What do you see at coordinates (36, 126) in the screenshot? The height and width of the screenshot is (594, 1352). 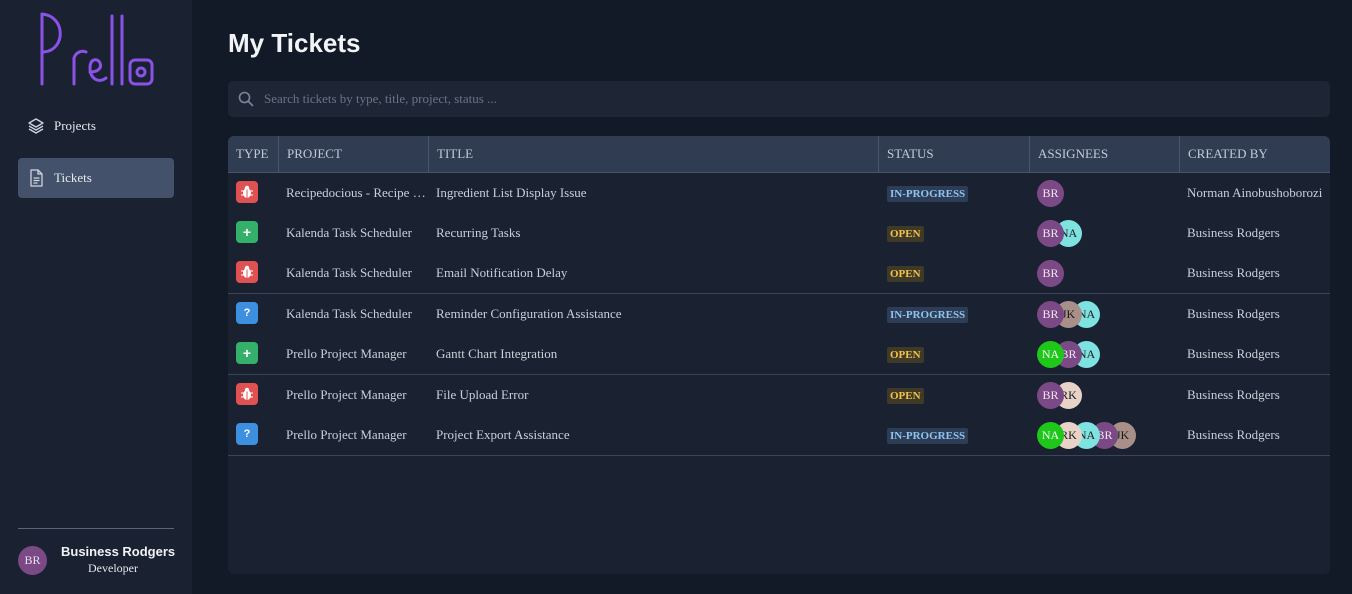 I see `layers-icon` at bounding box center [36, 126].